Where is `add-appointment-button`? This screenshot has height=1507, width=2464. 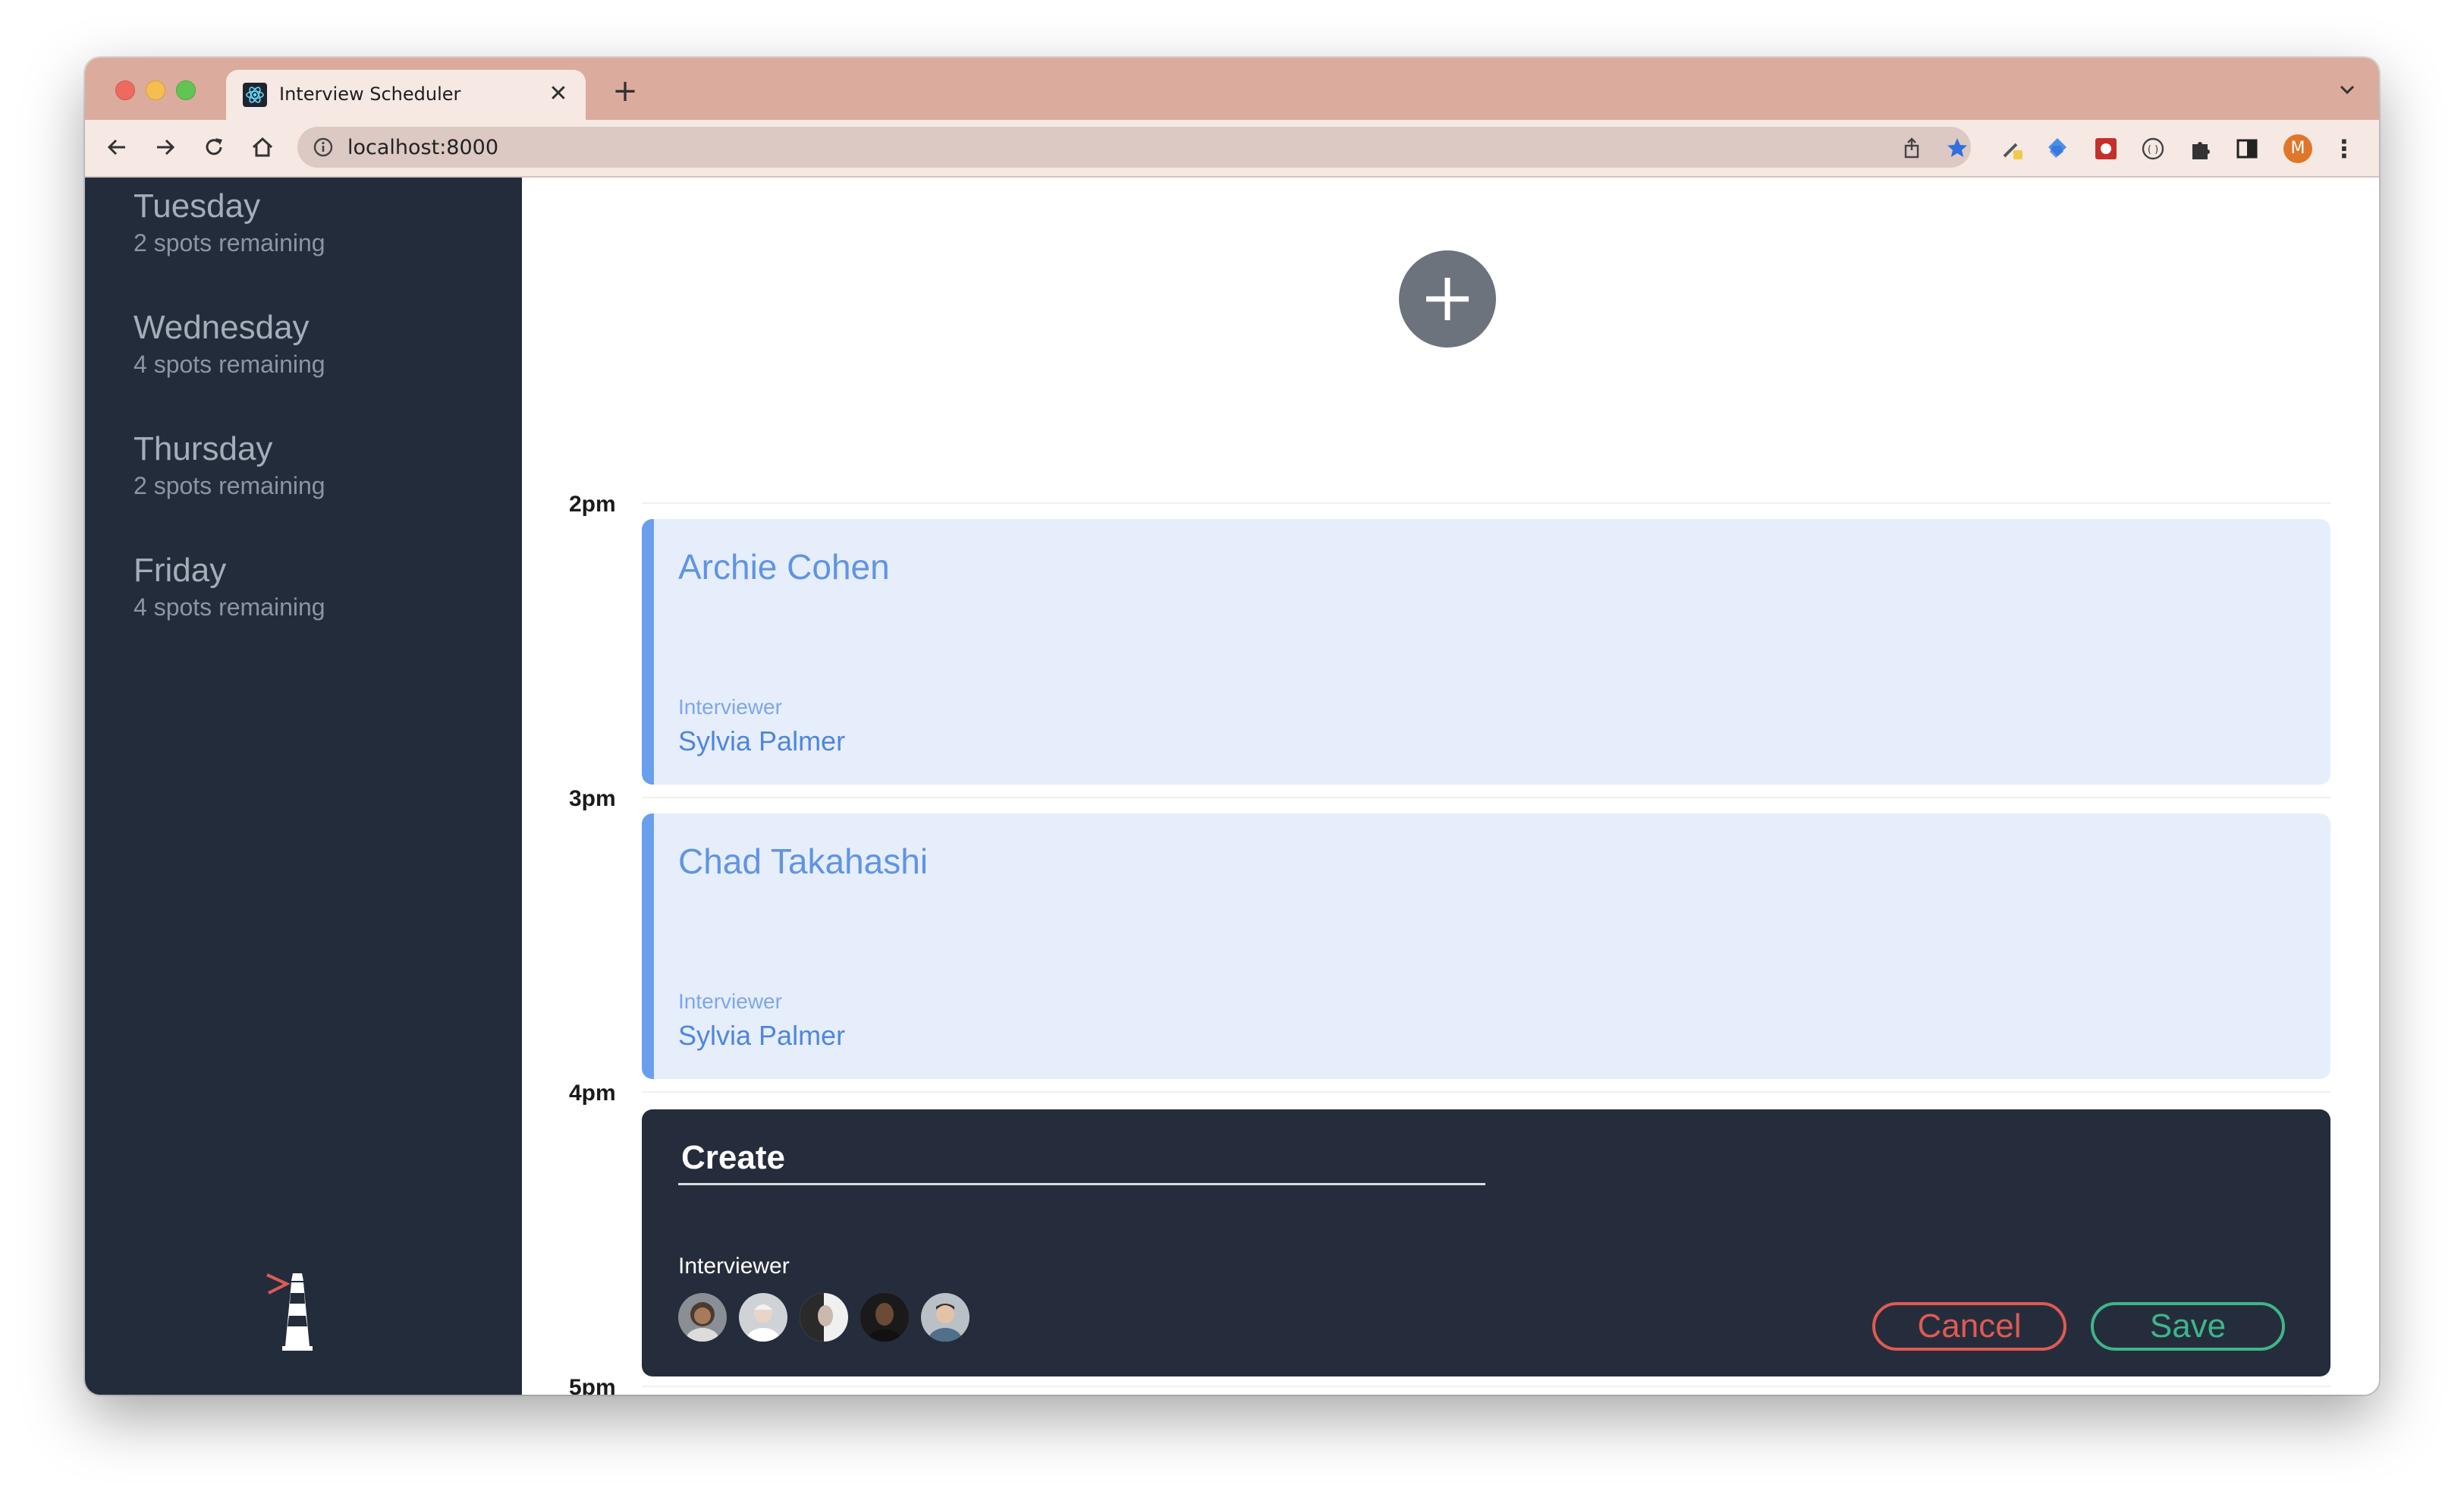 add-appointment-button is located at coordinates (1447, 299).